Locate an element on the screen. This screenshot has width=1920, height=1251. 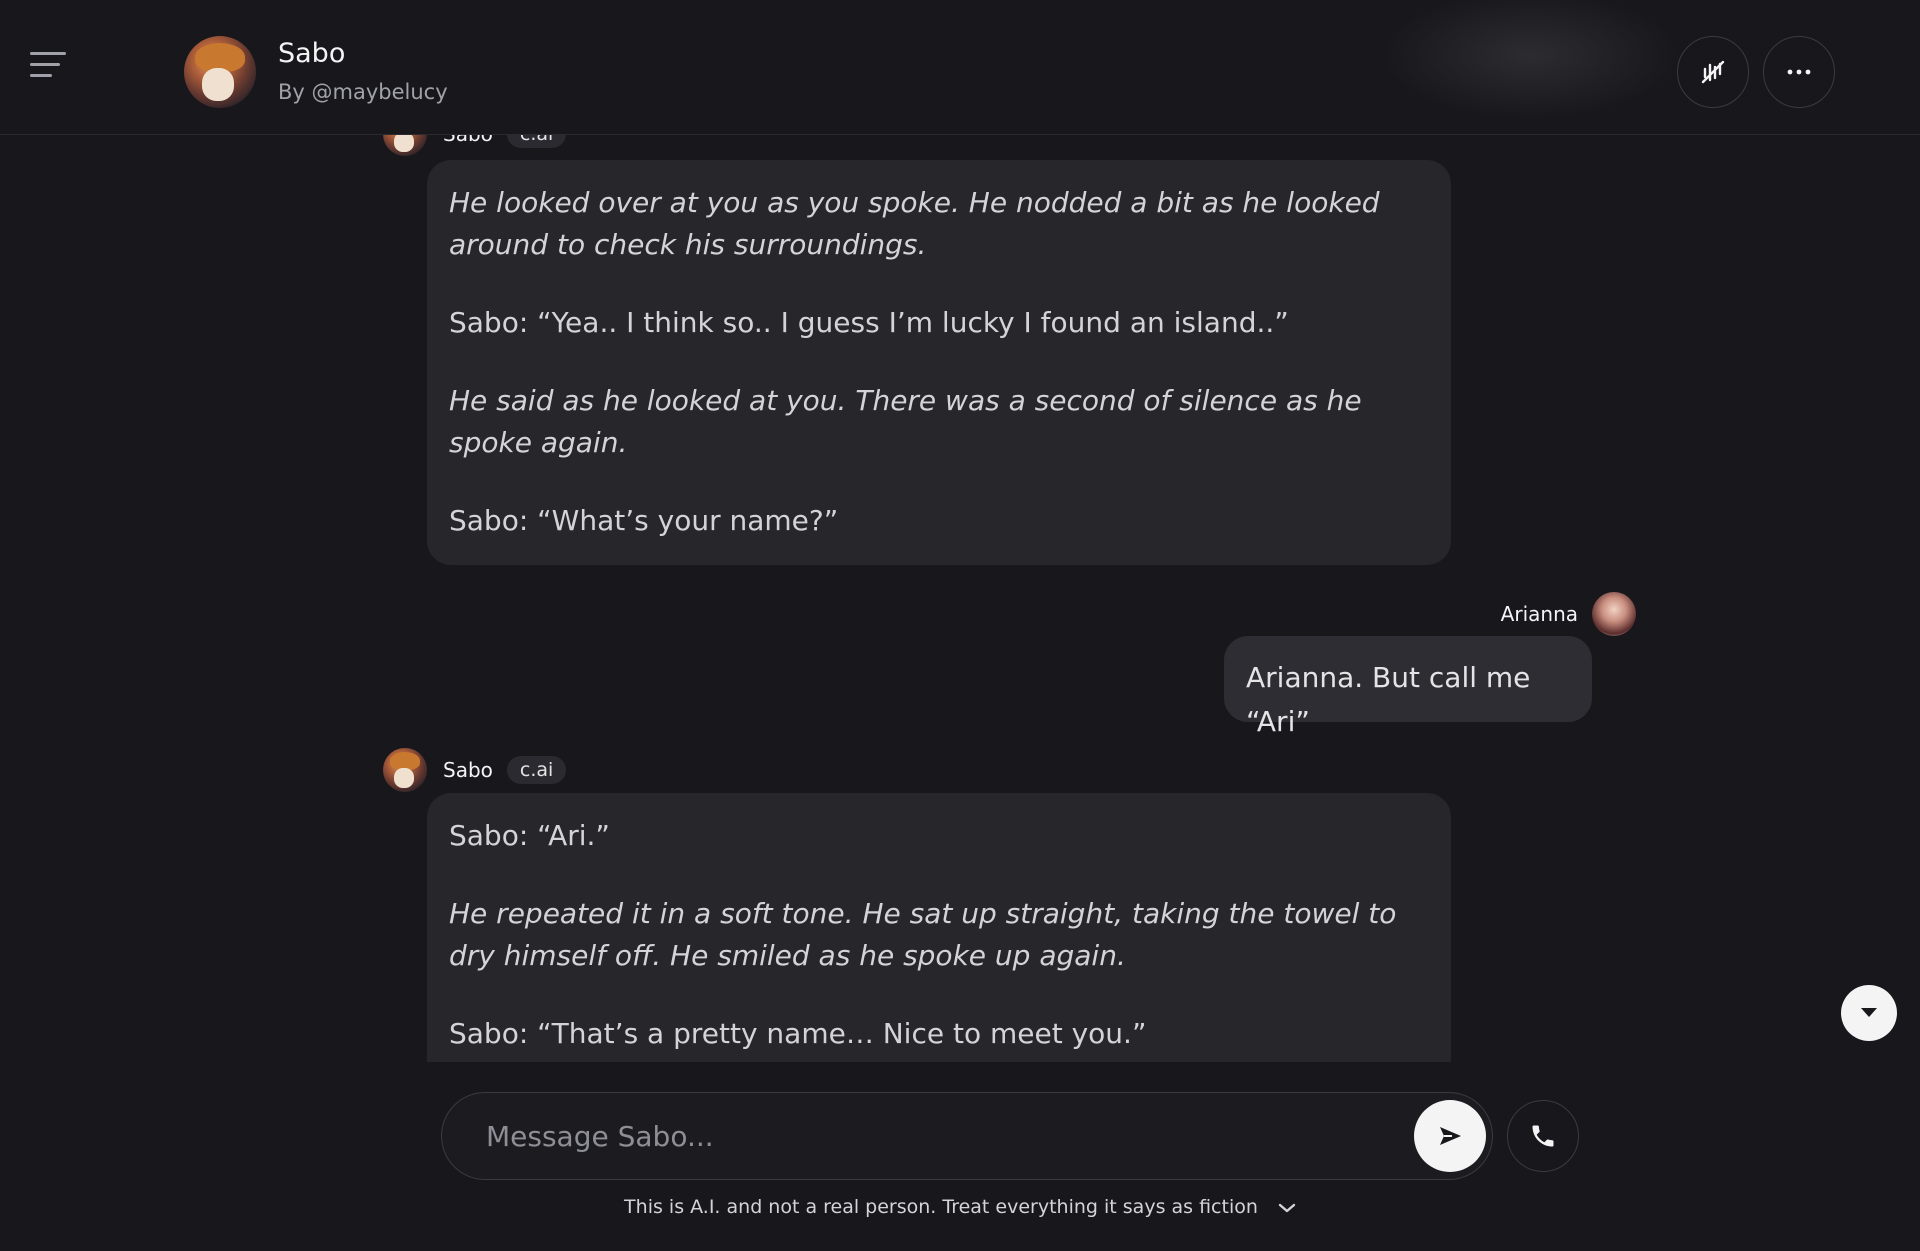
message-box is located at coordinates (967, 1136).